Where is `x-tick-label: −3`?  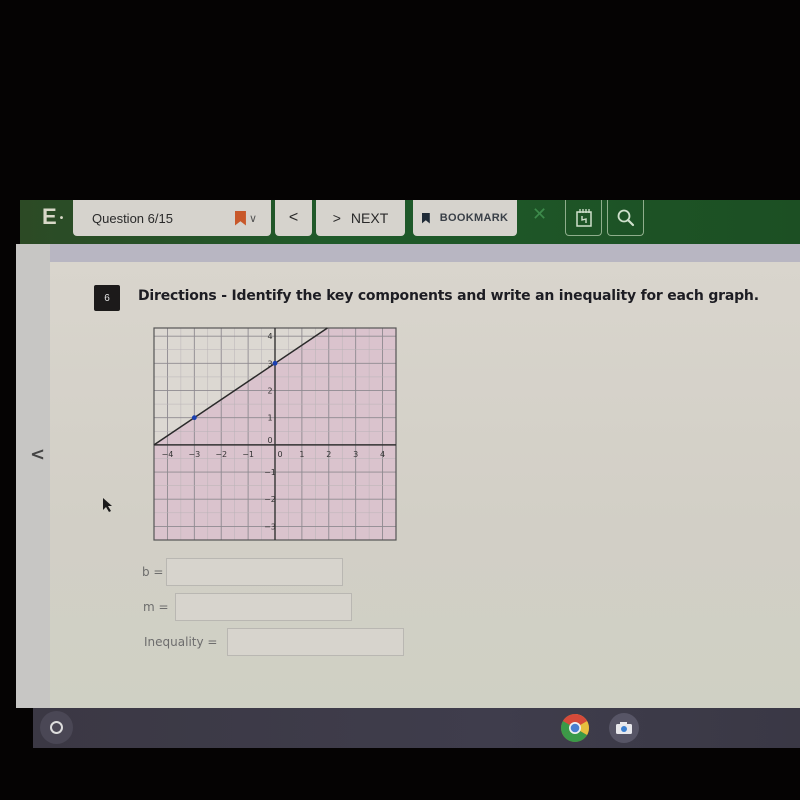 x-tick-label: −3 is located at coordinates (194, 454).